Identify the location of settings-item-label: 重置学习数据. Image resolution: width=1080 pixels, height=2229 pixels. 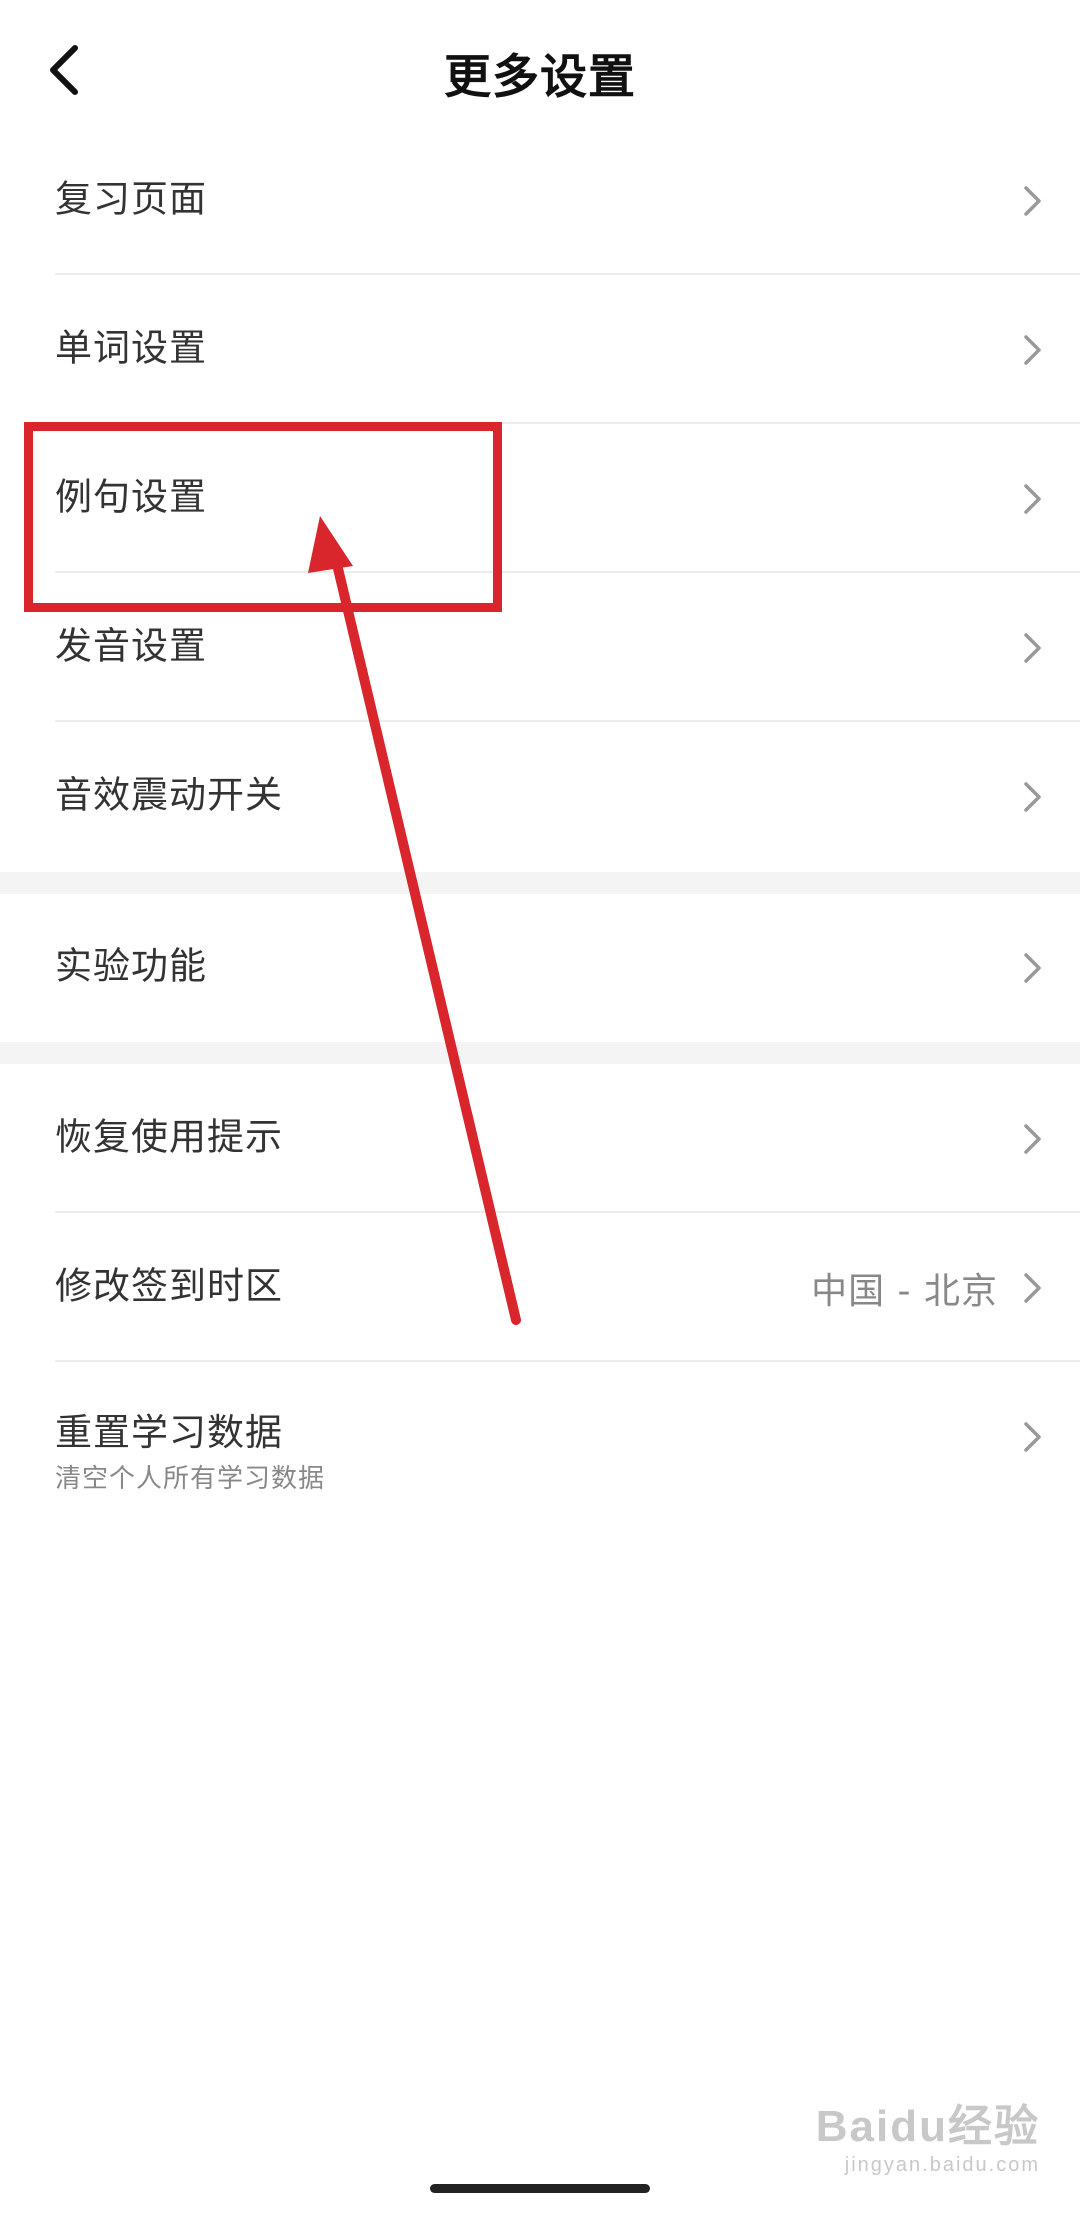
(169, 1432).